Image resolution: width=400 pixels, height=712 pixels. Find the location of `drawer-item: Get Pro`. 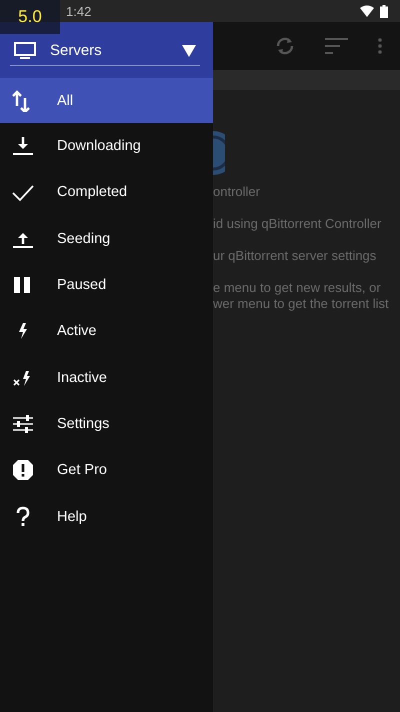

drawer-item: Get Pro is located at coordinates (106, 470).